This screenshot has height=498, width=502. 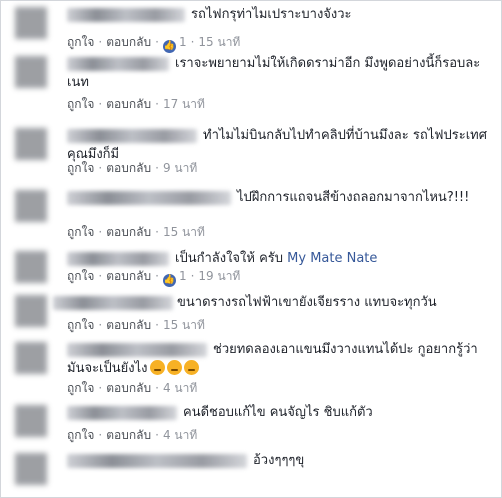 I want to click on comment-actions: ถูกใจ · ตอบกลับ · 👍 1 · 19 นาที, so click(x=154, y=278).